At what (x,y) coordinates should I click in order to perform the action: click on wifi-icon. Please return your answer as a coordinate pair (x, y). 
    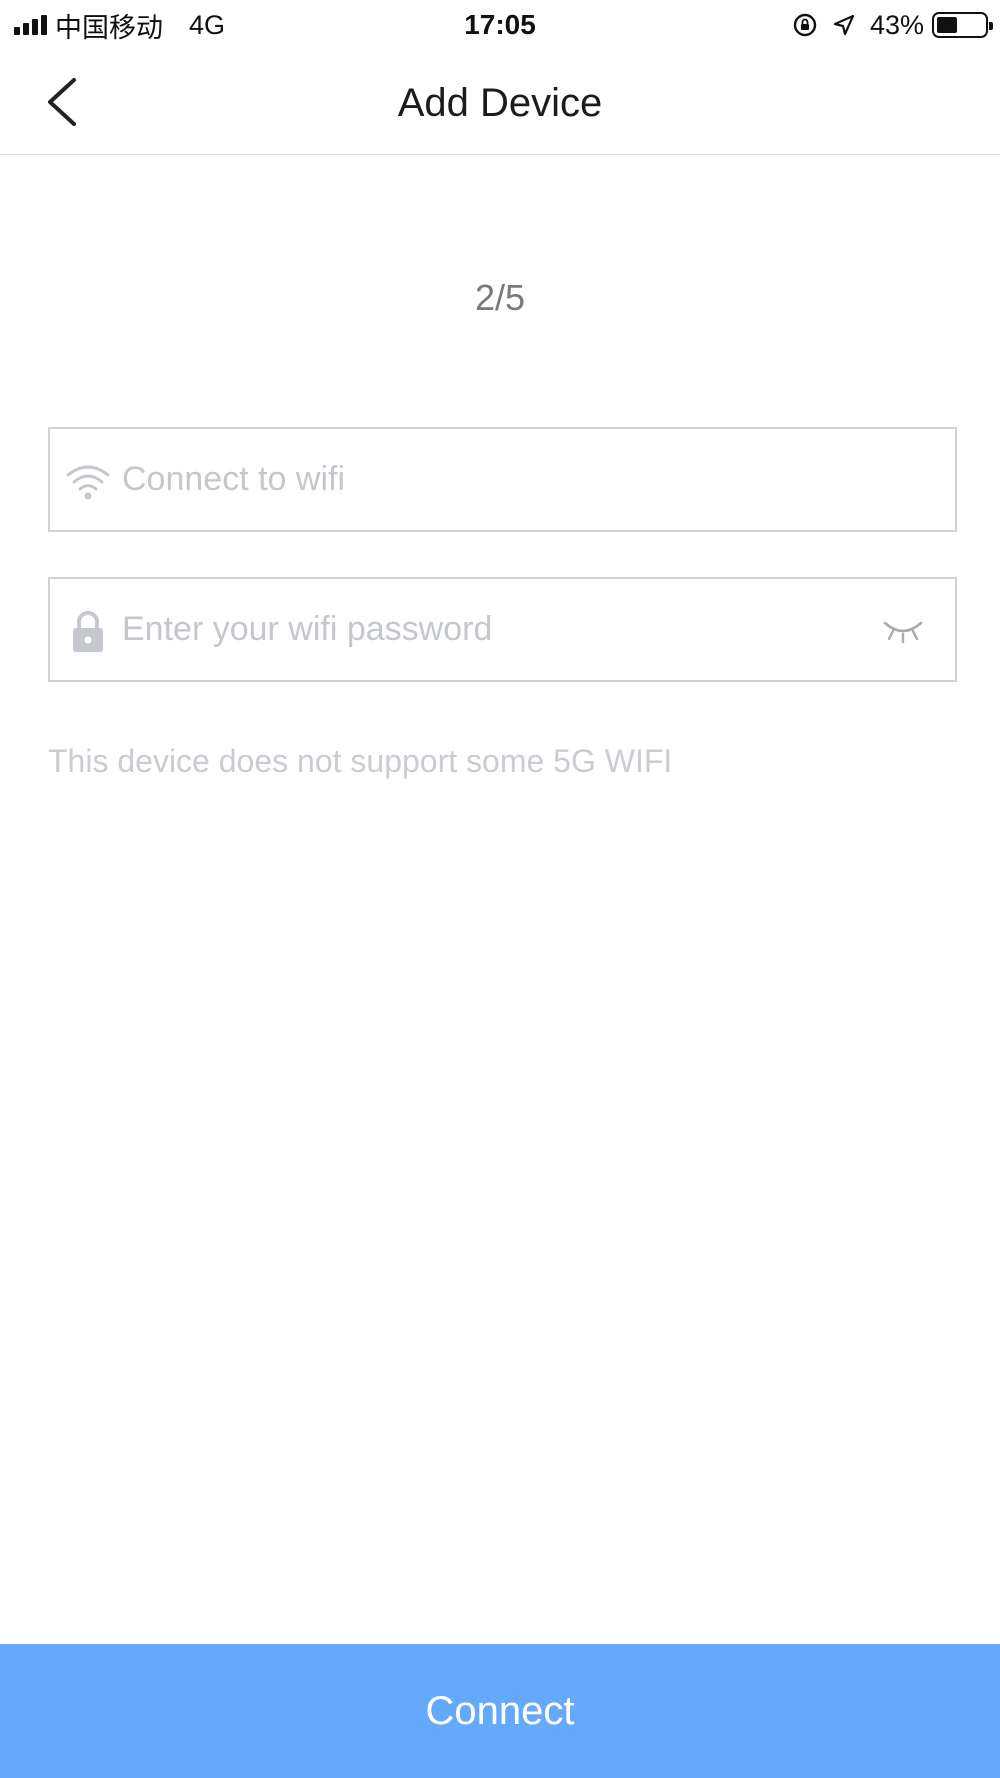
    Looking at the image, I should click on (88, 482).